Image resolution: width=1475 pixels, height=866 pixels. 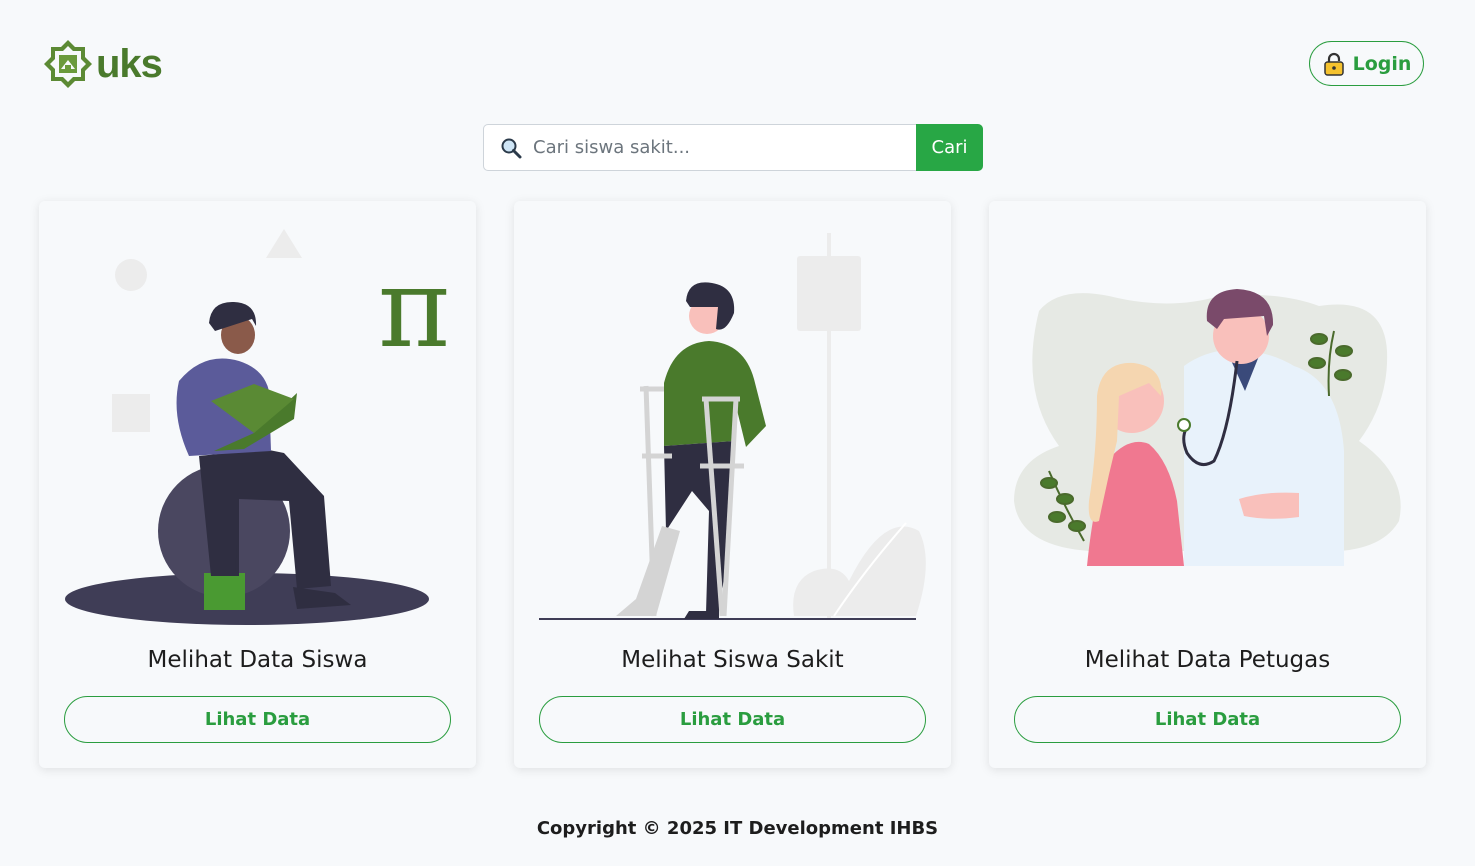 What do you see at coordinates (257, 660) in the screenshot?
I see `card-title: Melihat Data Siswa` at bounding box center [257, 660].